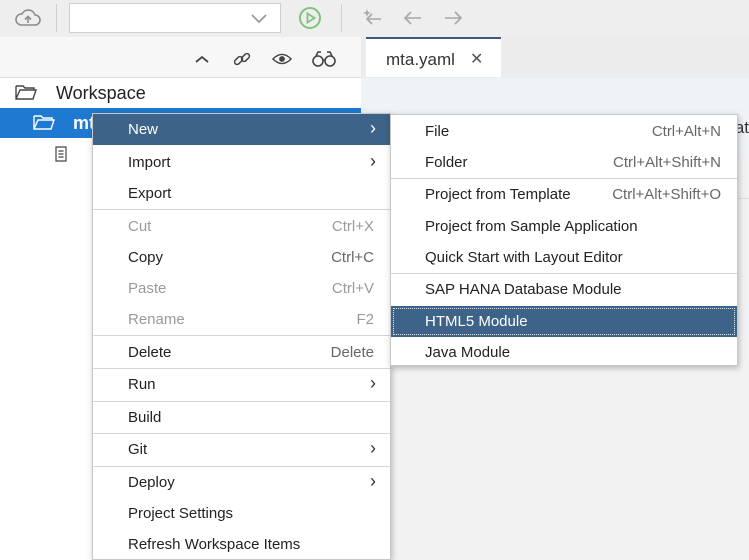 Image resolution: width=749 pixels, height=560 pixels. I want to click on menu-item-label: SAP HANA Database Module, so click(523, 289).